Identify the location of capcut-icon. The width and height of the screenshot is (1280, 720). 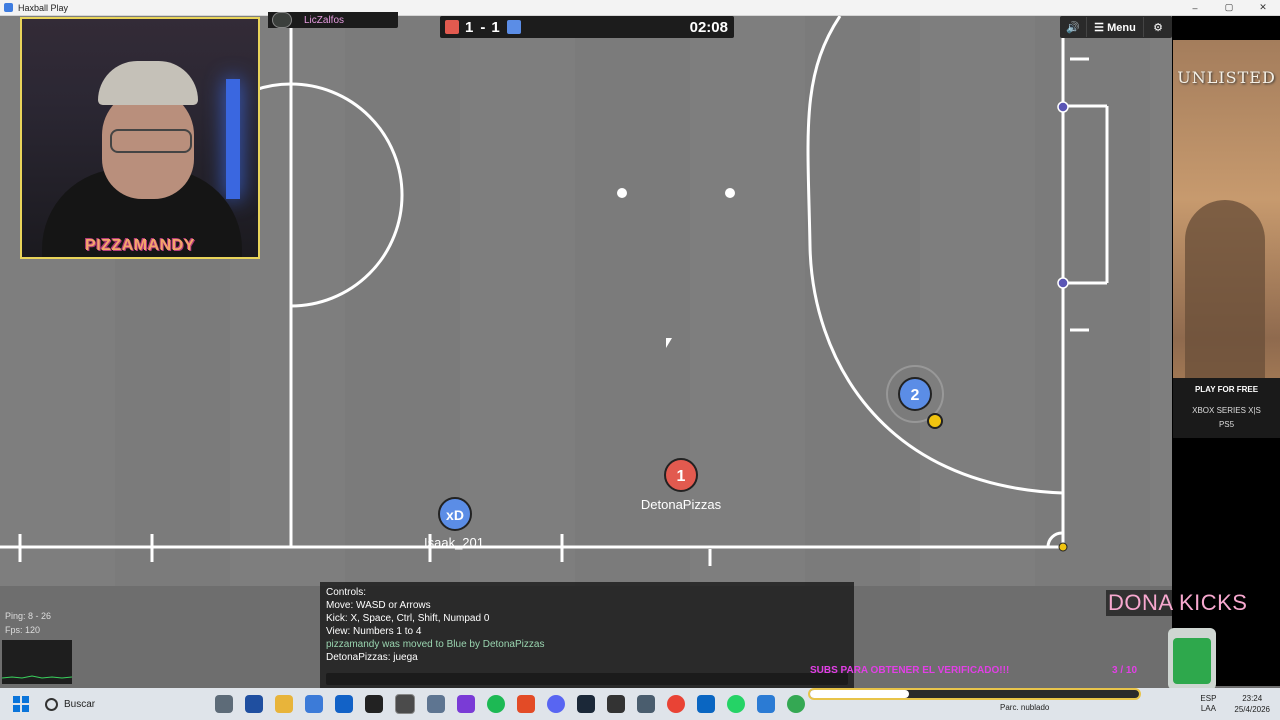
(374, 704).